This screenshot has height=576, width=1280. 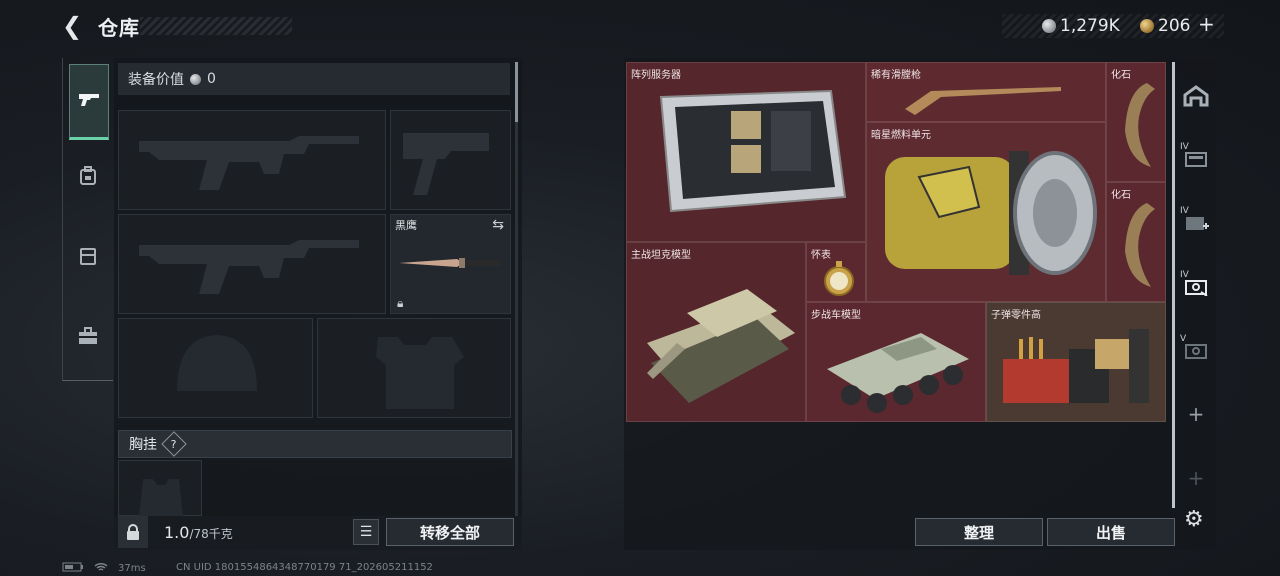 What do you see at coordinates (1173, 285) in the screenshot?
I see `right-scrollbar-thumb` at bounding box center [1173, 285].